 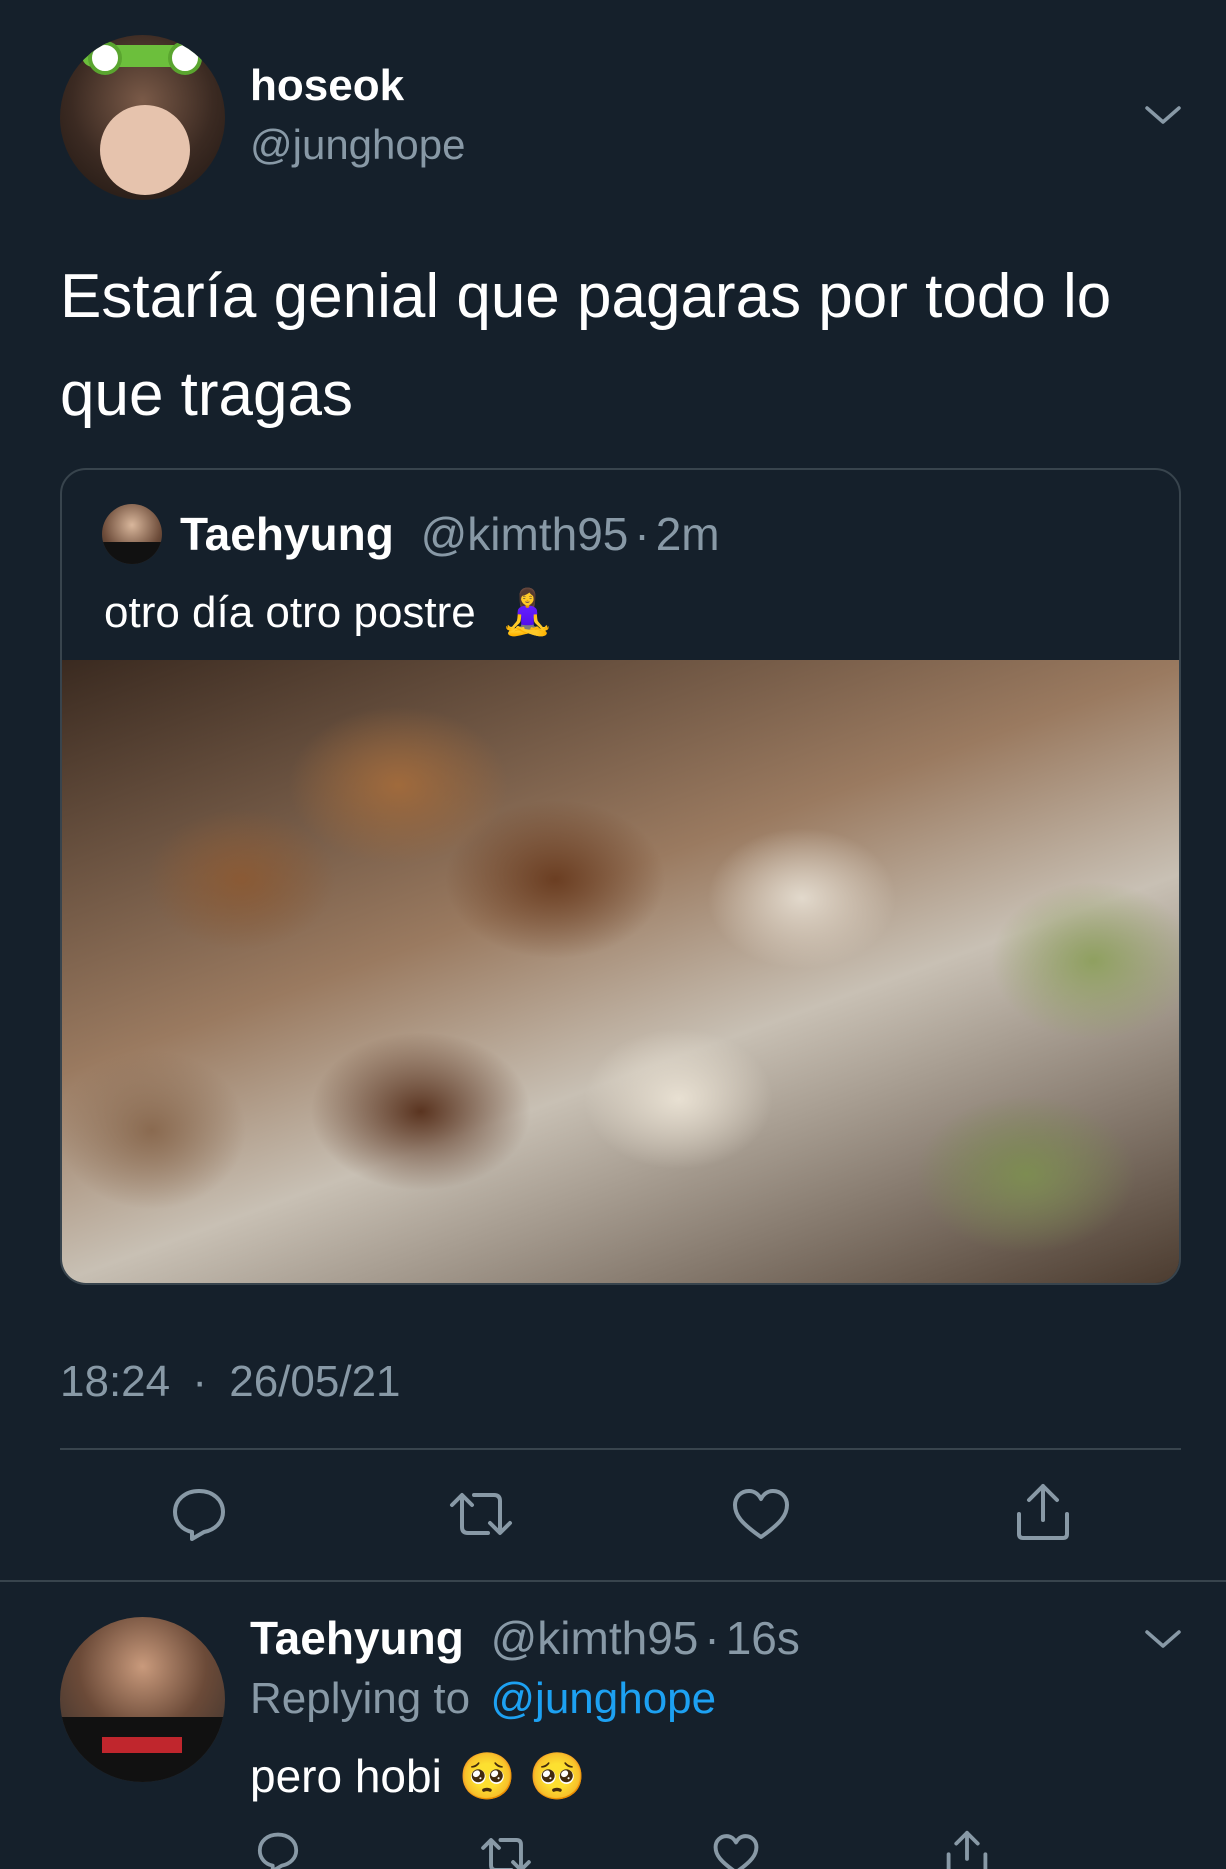 I want to click on pleading-emoji: 🥺 🥺, so click(x=522, y=1776).